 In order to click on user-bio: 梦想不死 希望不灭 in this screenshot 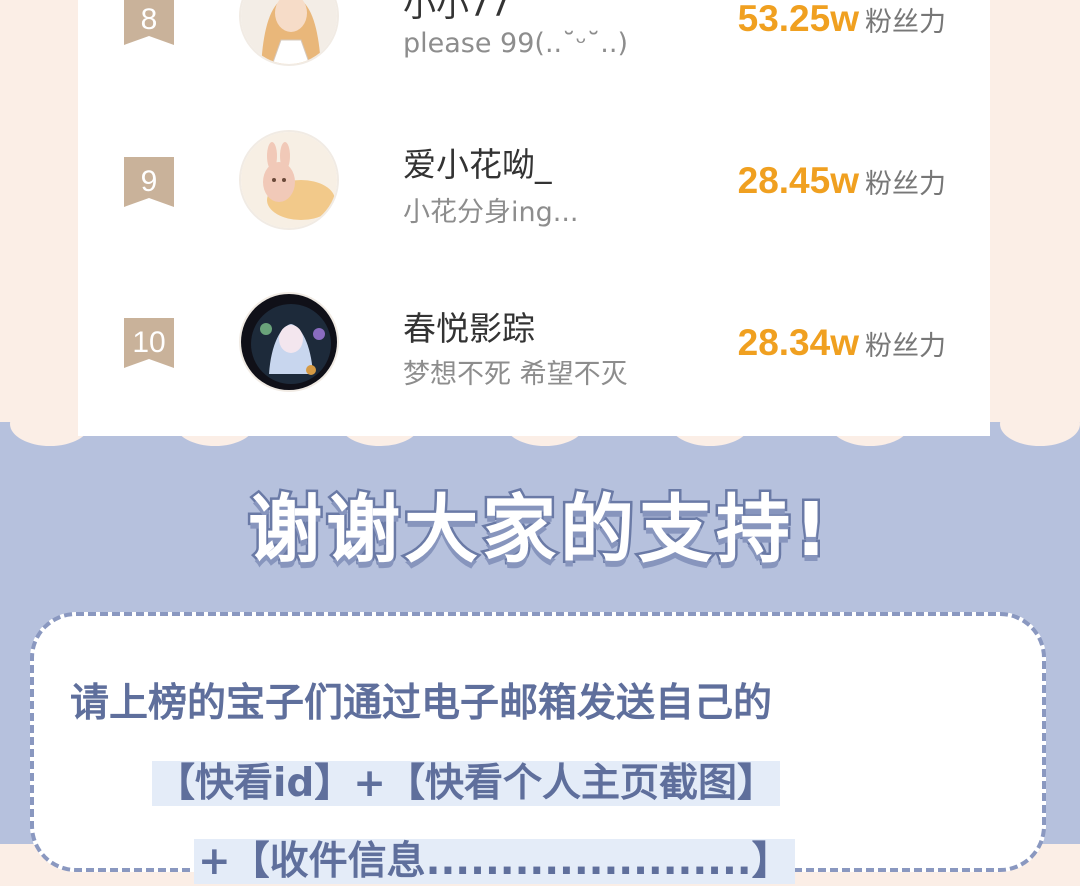, I will do `click(515, 374)`.